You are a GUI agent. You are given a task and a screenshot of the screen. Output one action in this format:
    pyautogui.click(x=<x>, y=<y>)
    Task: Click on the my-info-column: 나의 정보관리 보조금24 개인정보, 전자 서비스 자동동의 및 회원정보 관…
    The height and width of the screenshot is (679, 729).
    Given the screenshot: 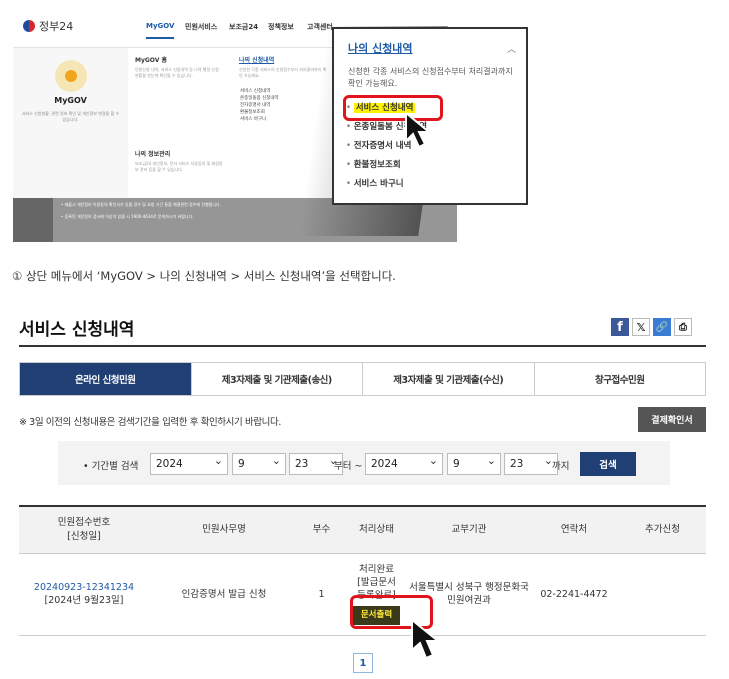 What is the action you would take?
    pyautogui.click(x=179, y=162)
    